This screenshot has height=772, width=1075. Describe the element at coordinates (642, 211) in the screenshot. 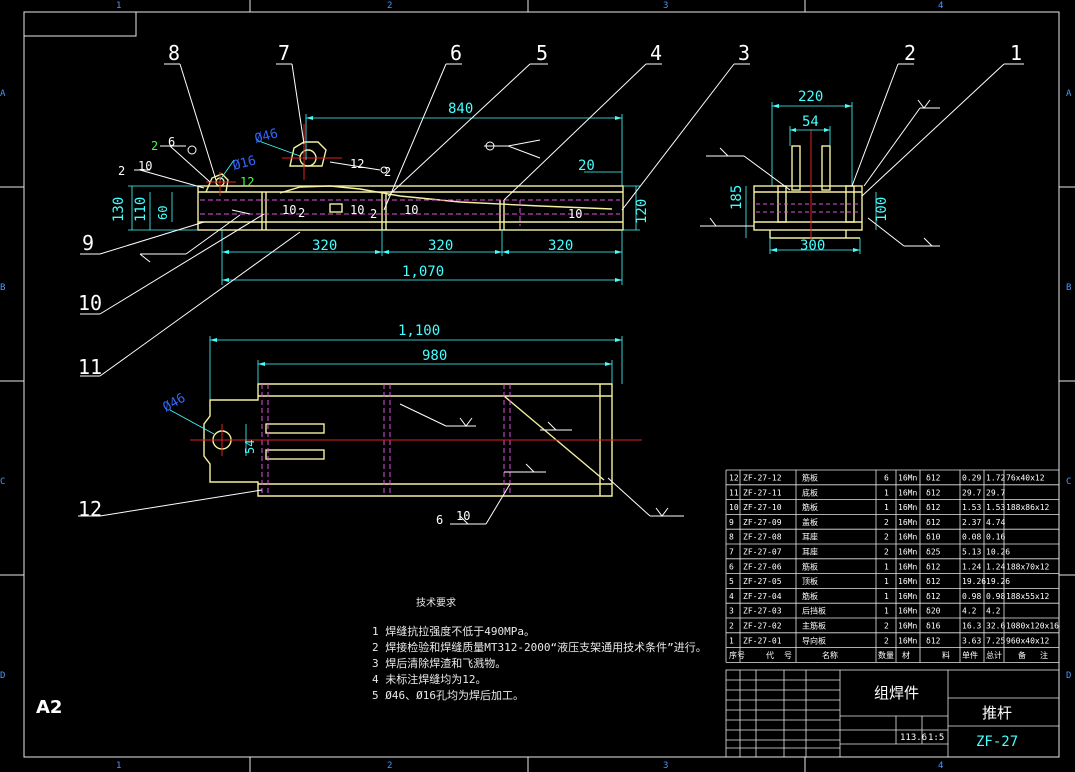

I see `dim-120: 120` at that location.